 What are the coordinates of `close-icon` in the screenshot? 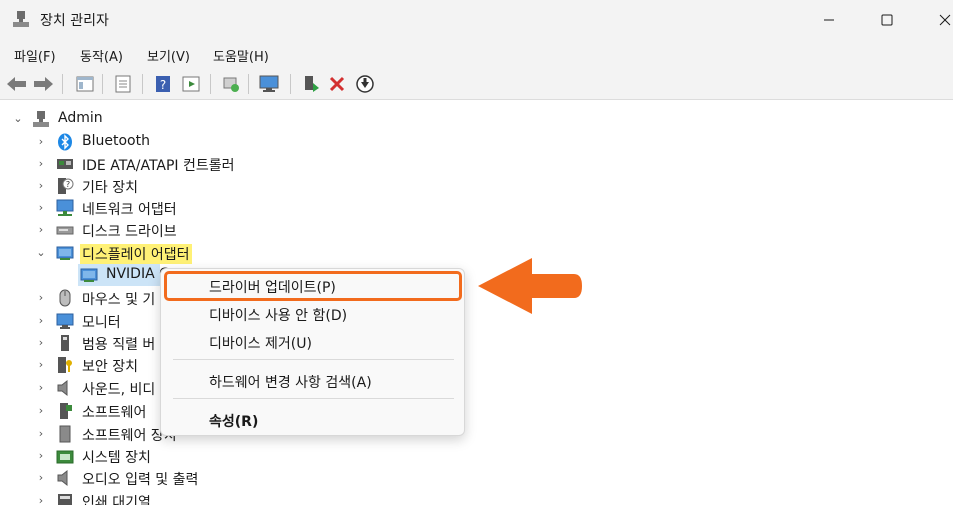 It's located at (945, 20).